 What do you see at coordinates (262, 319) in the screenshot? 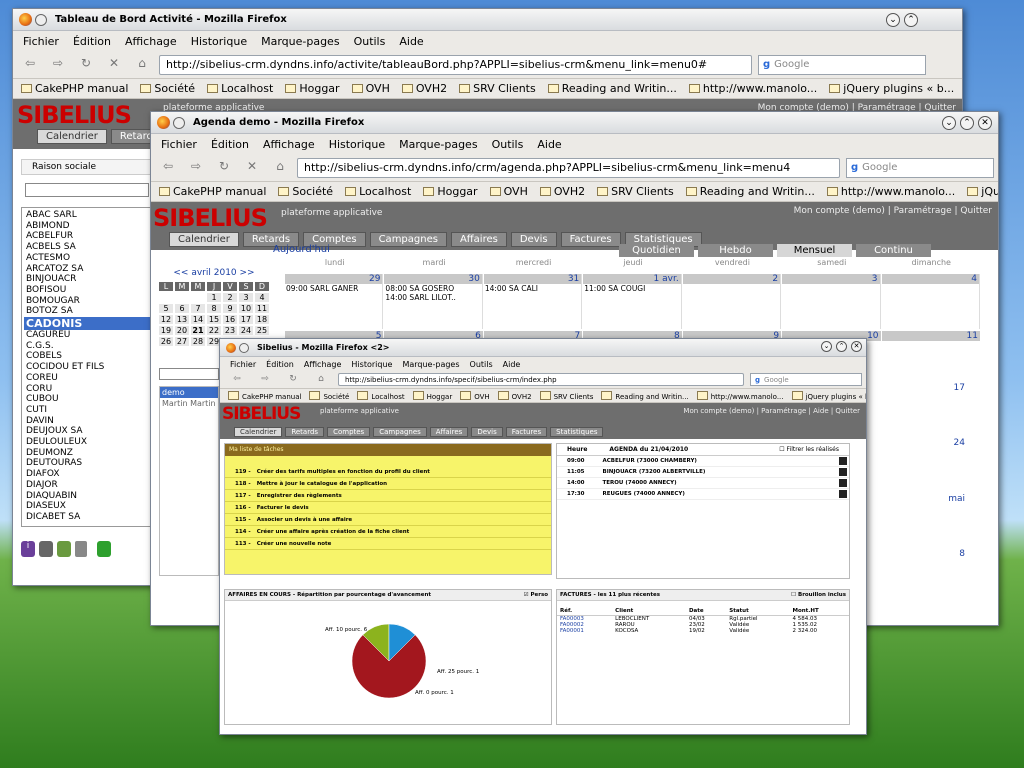
I see `mini-day: 18` at bounding box center [262, 319].